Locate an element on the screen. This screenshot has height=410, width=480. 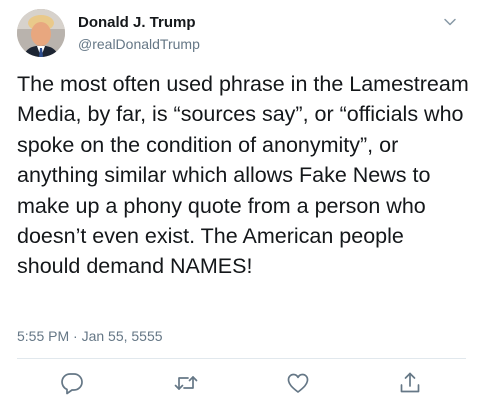
tweet-timestamp: 5:55 PM · Jan 55, 5555 is located at coordinates (90, 336).